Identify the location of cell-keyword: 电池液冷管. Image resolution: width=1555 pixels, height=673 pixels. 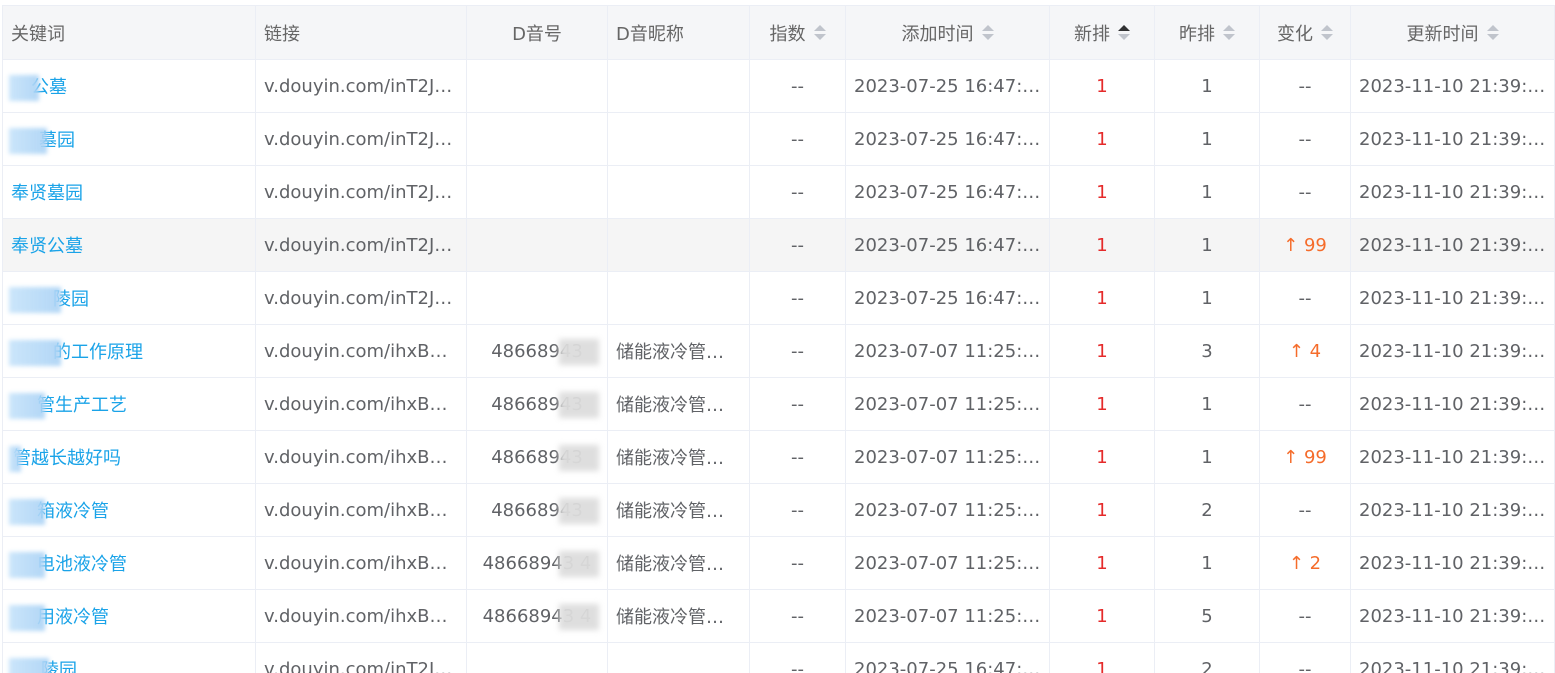
(129, 563).